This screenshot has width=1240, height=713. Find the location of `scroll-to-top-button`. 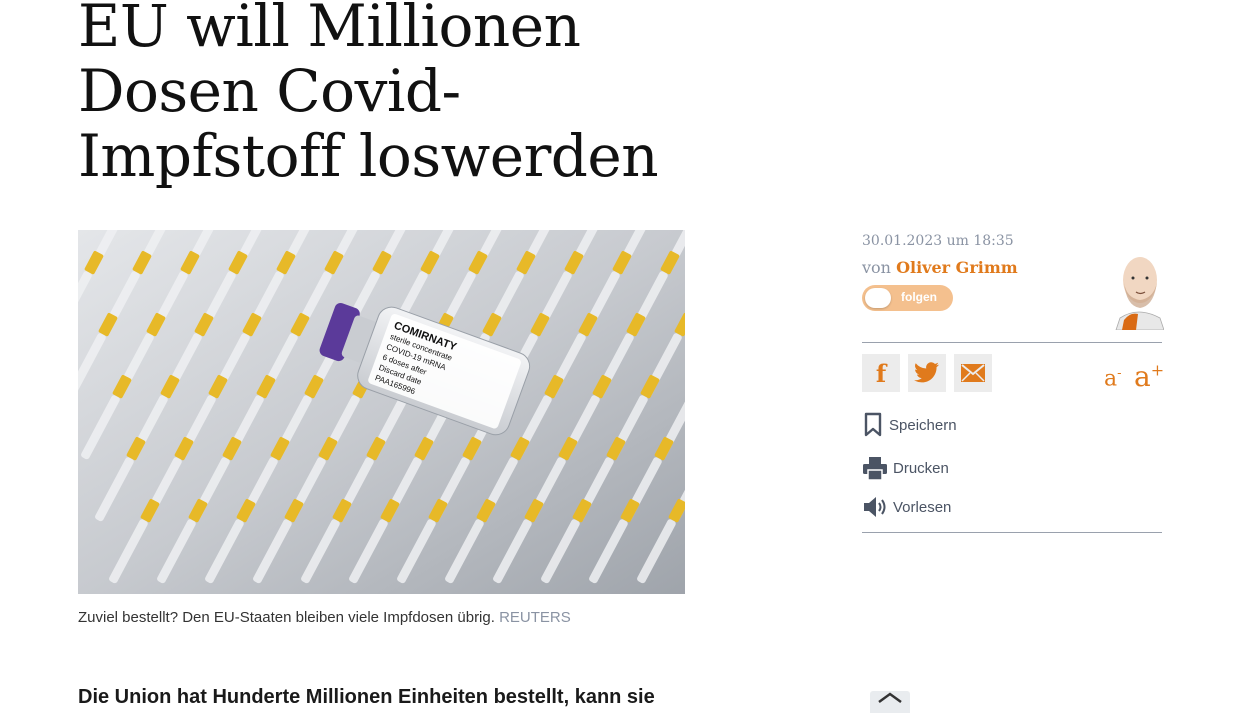

scroll-to-top-button is located at coordinates (890, 702).